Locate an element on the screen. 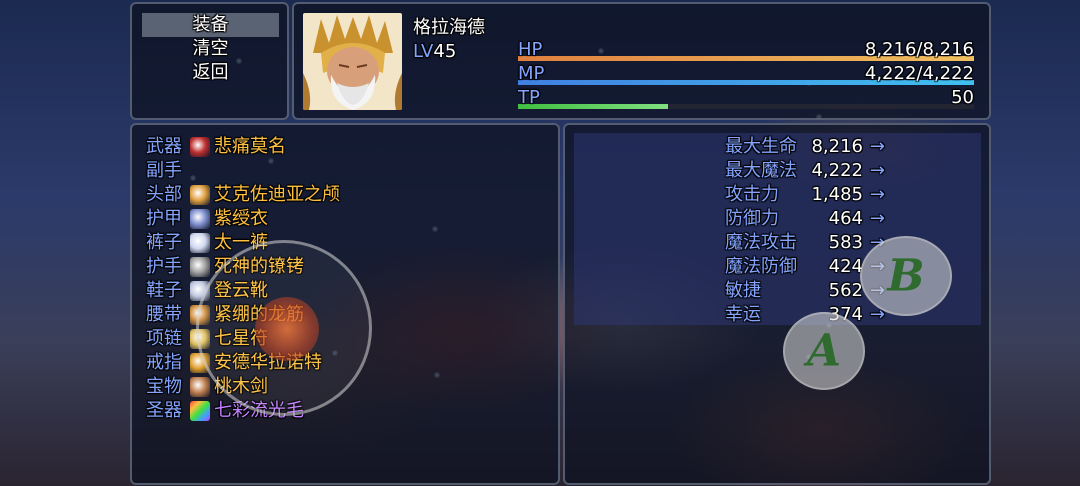 The width and height of the screenshot is (1080, 486). param-name: 攻击力 is located at coordinates (752, 194).